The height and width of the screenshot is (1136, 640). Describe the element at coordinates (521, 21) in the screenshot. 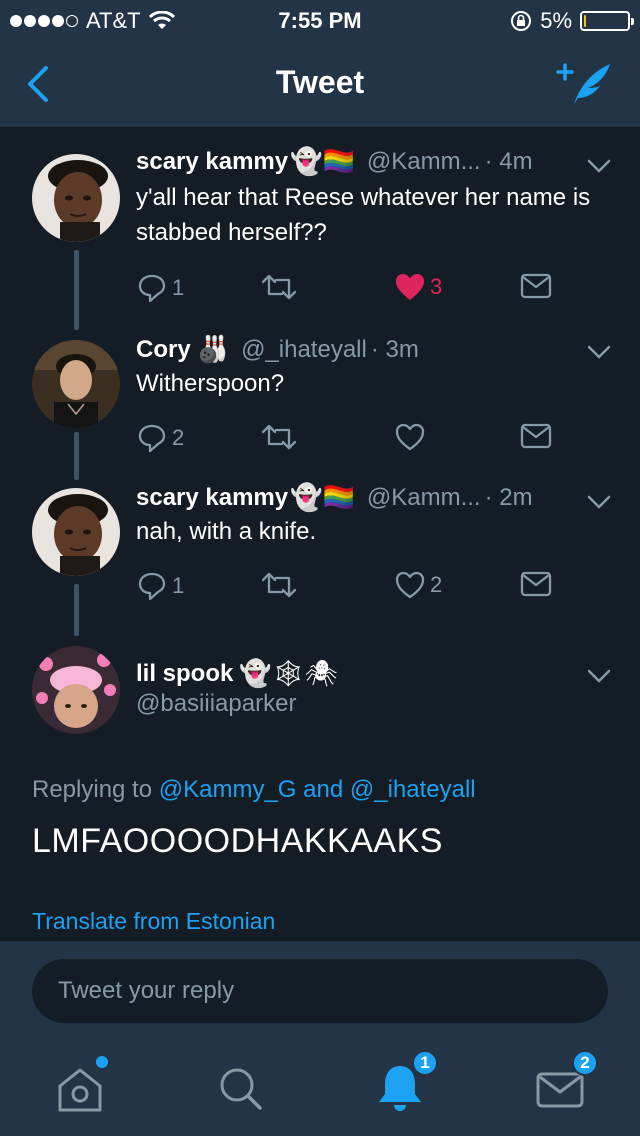

I see `rotation-lock-icon` at that location.